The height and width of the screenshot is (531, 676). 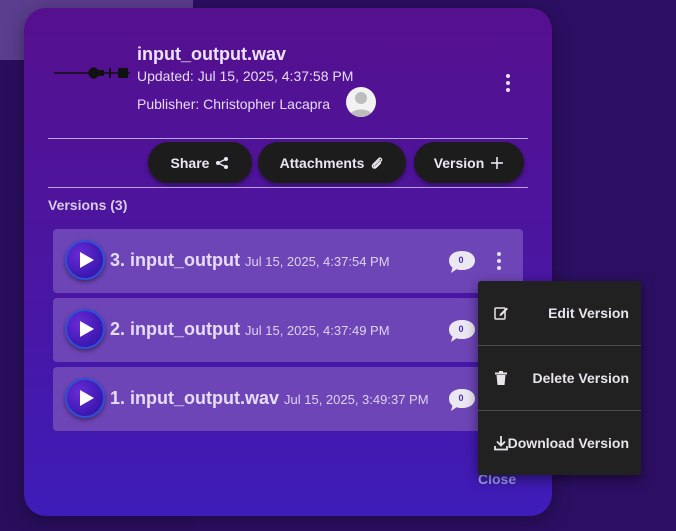 I want to click on share-button: Share, so click(x=200, y=162).